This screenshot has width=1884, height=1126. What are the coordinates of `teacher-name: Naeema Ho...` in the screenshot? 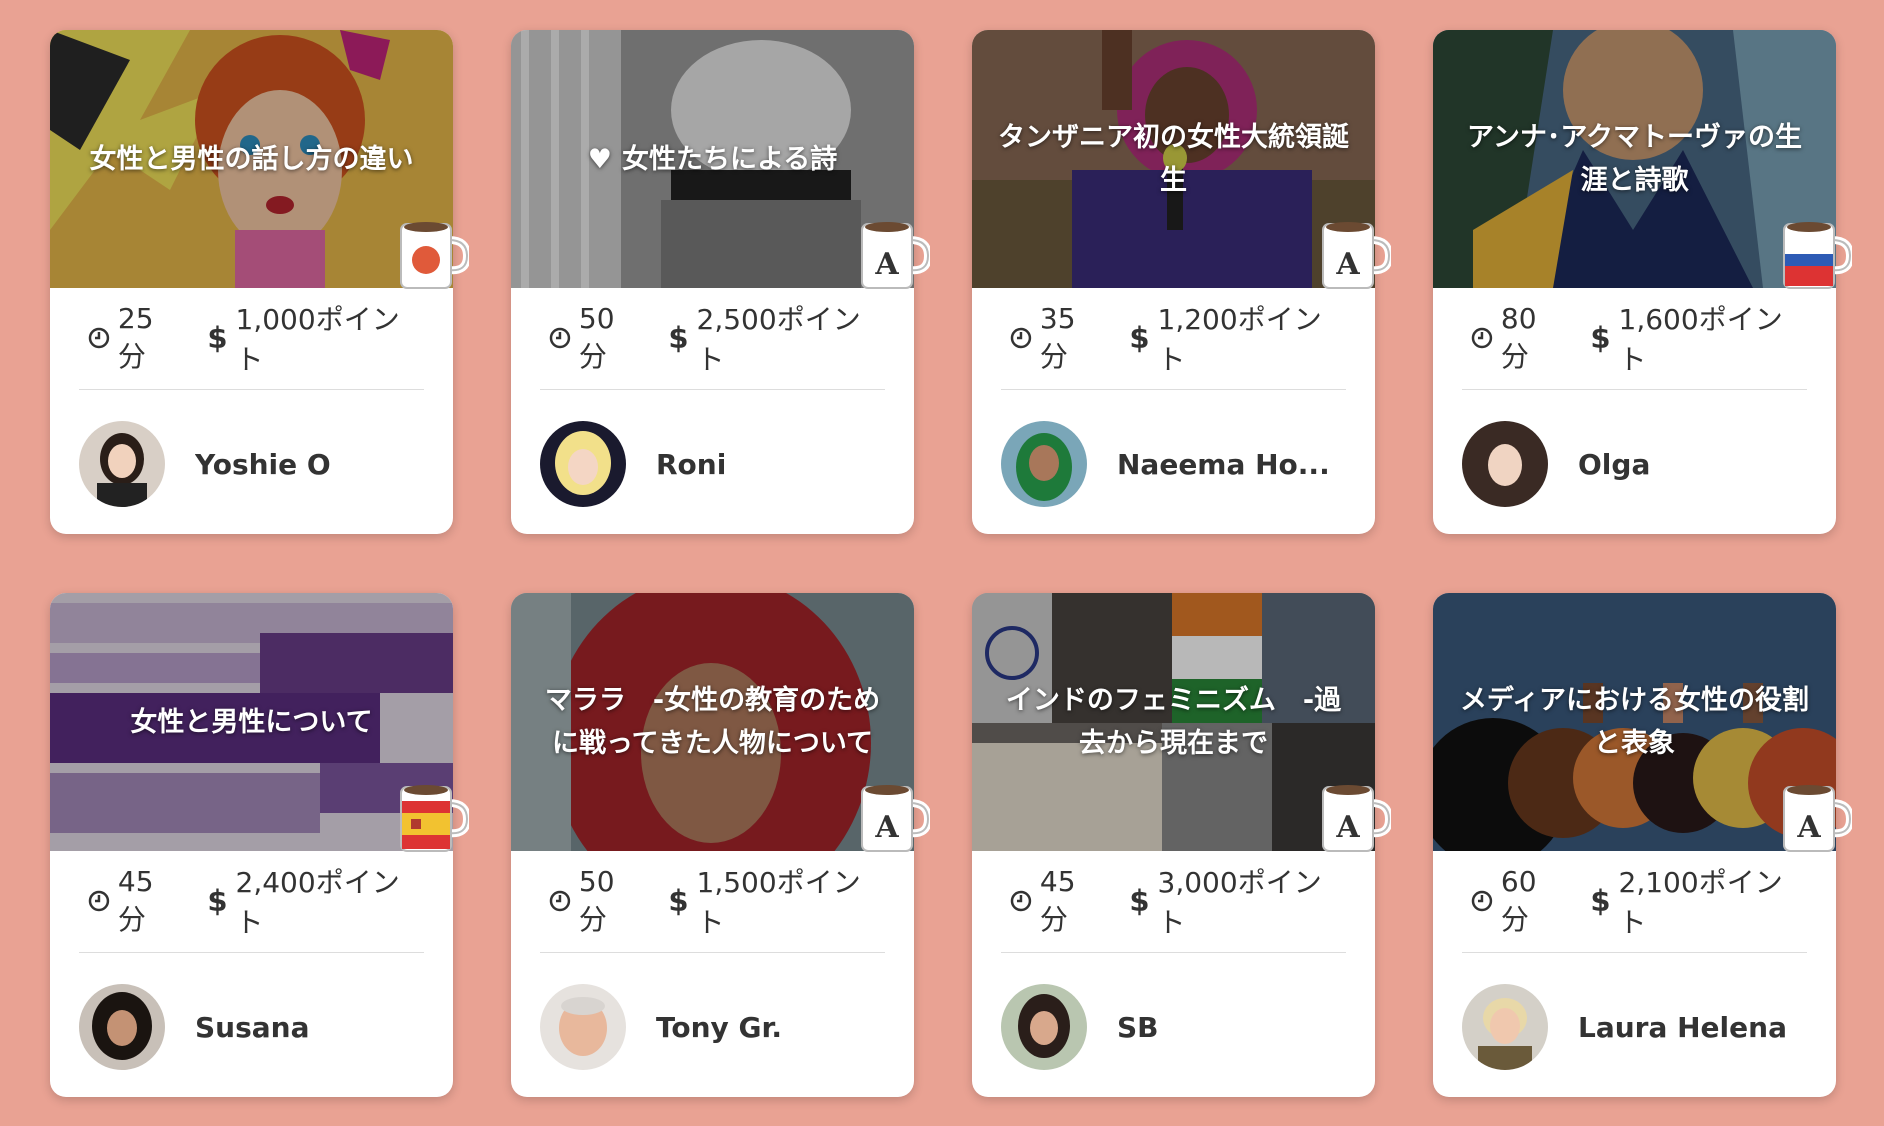 It's located at (1223, 464).